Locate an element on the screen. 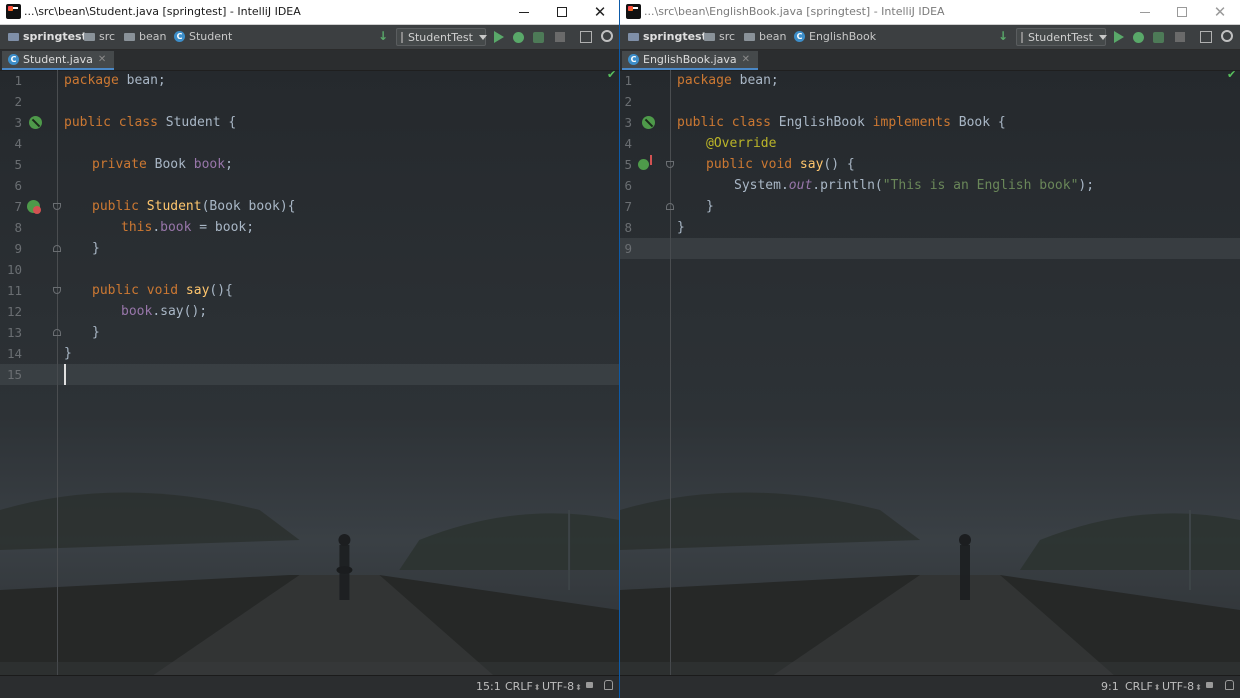  line-number: 9 is located at coordinates (628, 248).